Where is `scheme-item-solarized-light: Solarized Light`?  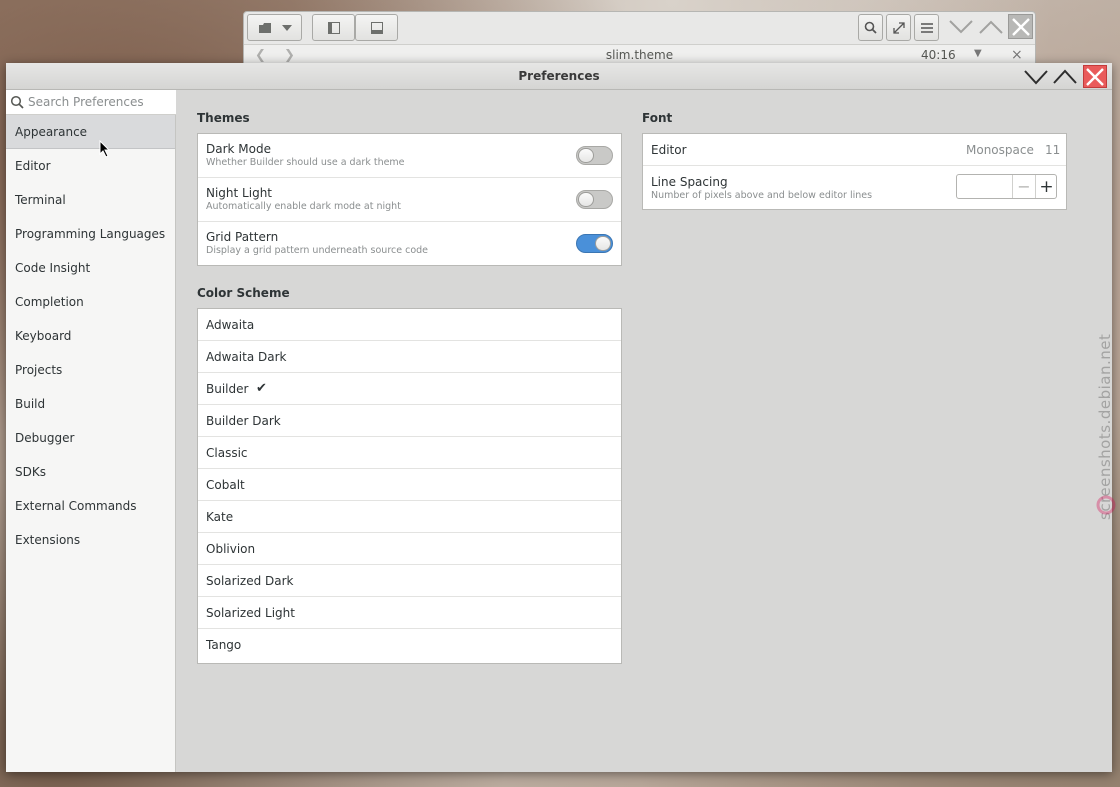
scheme-item-solarized-light: Solarized Light is located at coordinates (409, 613).